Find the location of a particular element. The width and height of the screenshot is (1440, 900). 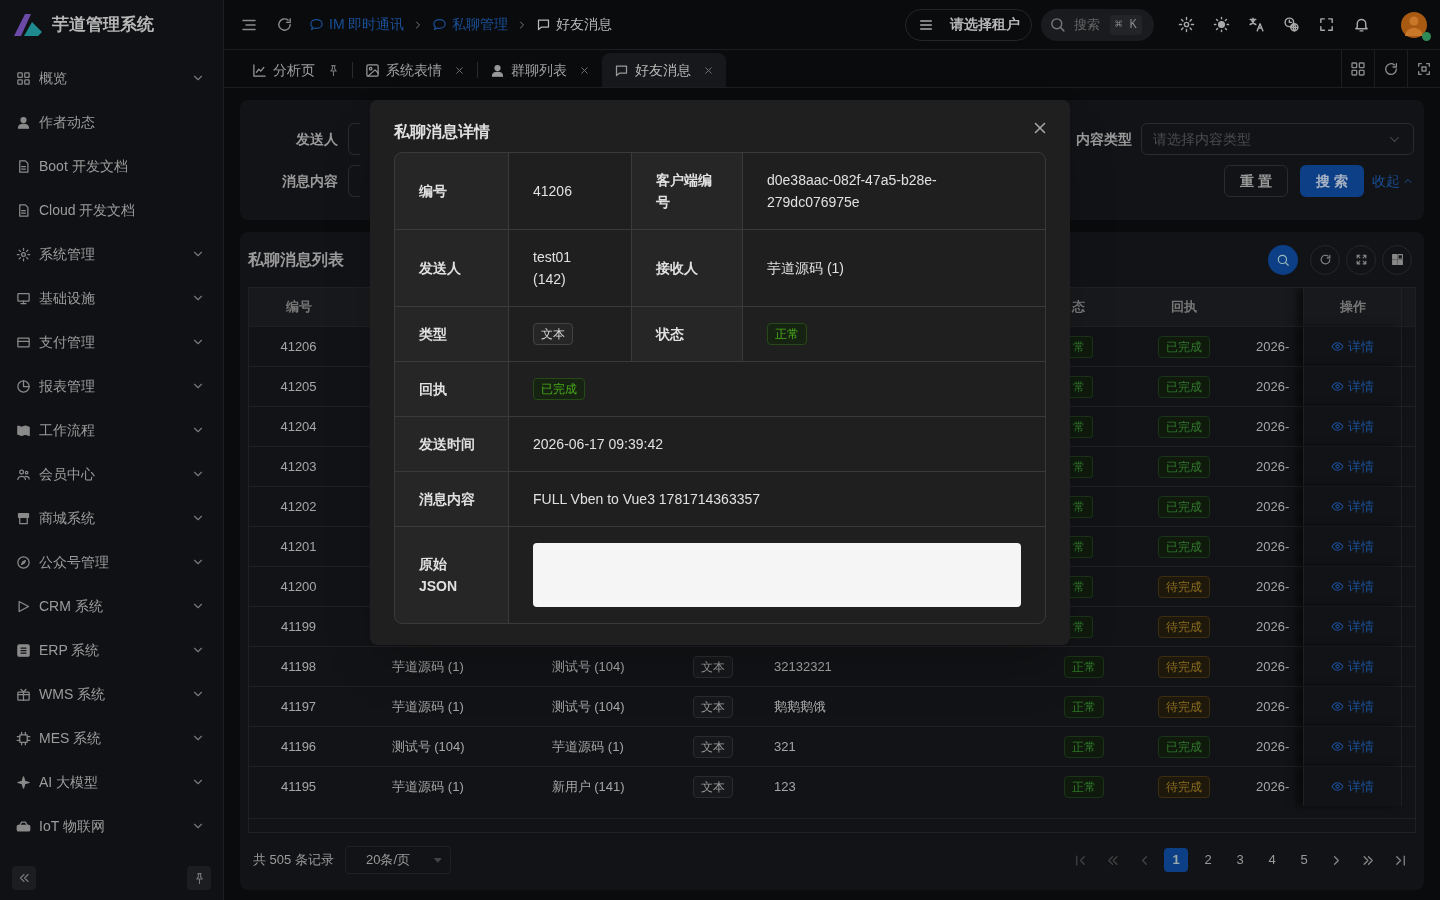

table-cell-text: 41204 is located at coordinates (298, 426).